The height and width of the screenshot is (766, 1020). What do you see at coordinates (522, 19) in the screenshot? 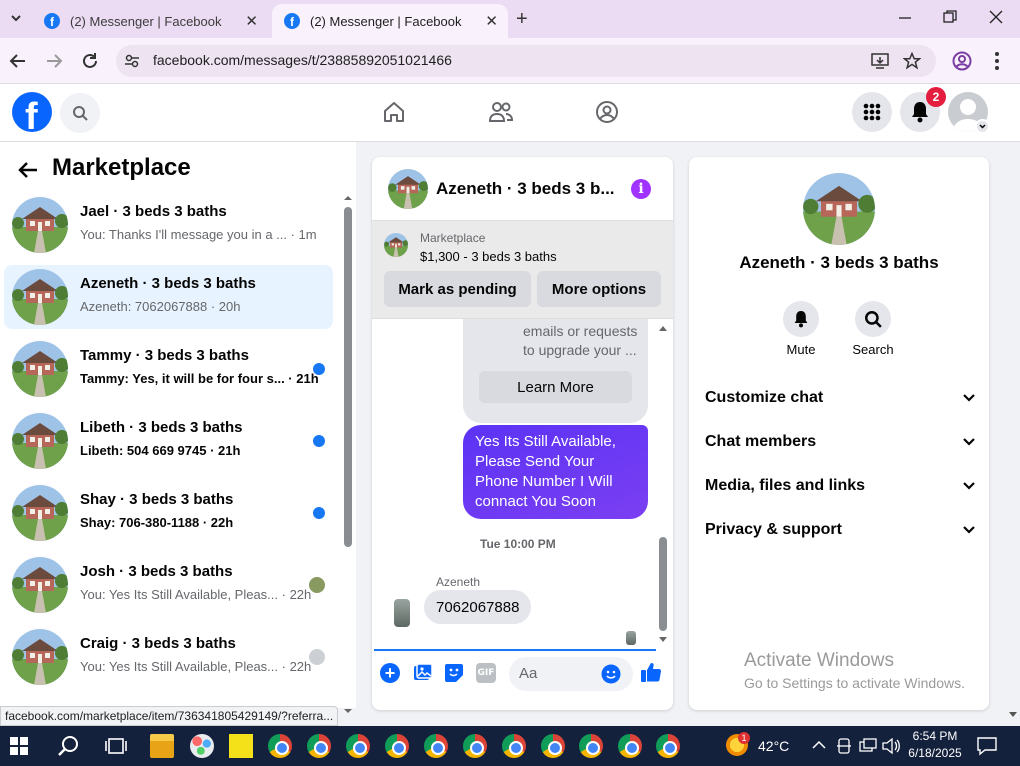
I see `new-tab-button: +` at bounding box center [522, 19].